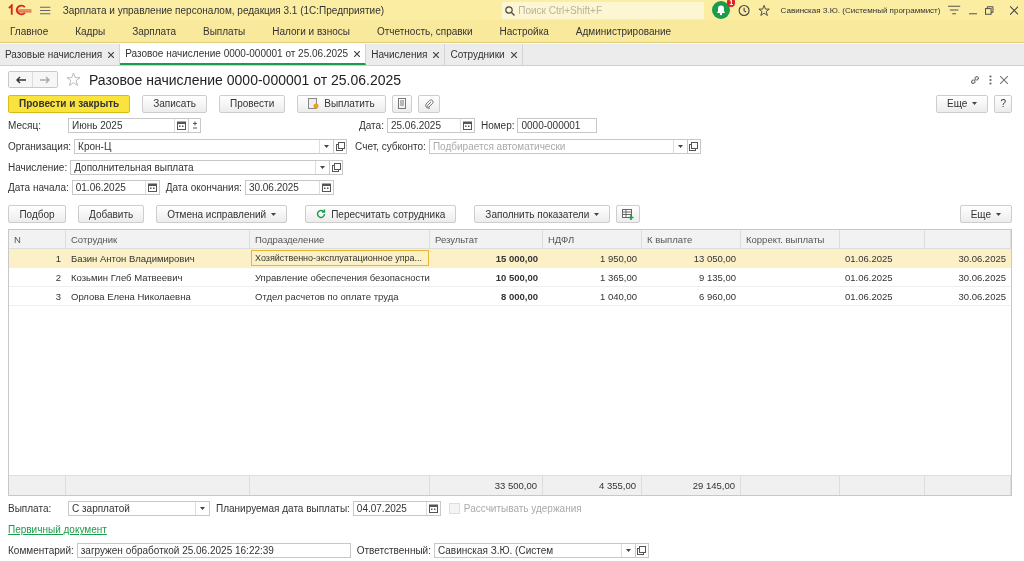 This screenshot has width=1024, height=561. What do you see at coordinates (38, 188) in the screenshot?
I see `field-label: Дата начала:` at bounding box center [38, 188].